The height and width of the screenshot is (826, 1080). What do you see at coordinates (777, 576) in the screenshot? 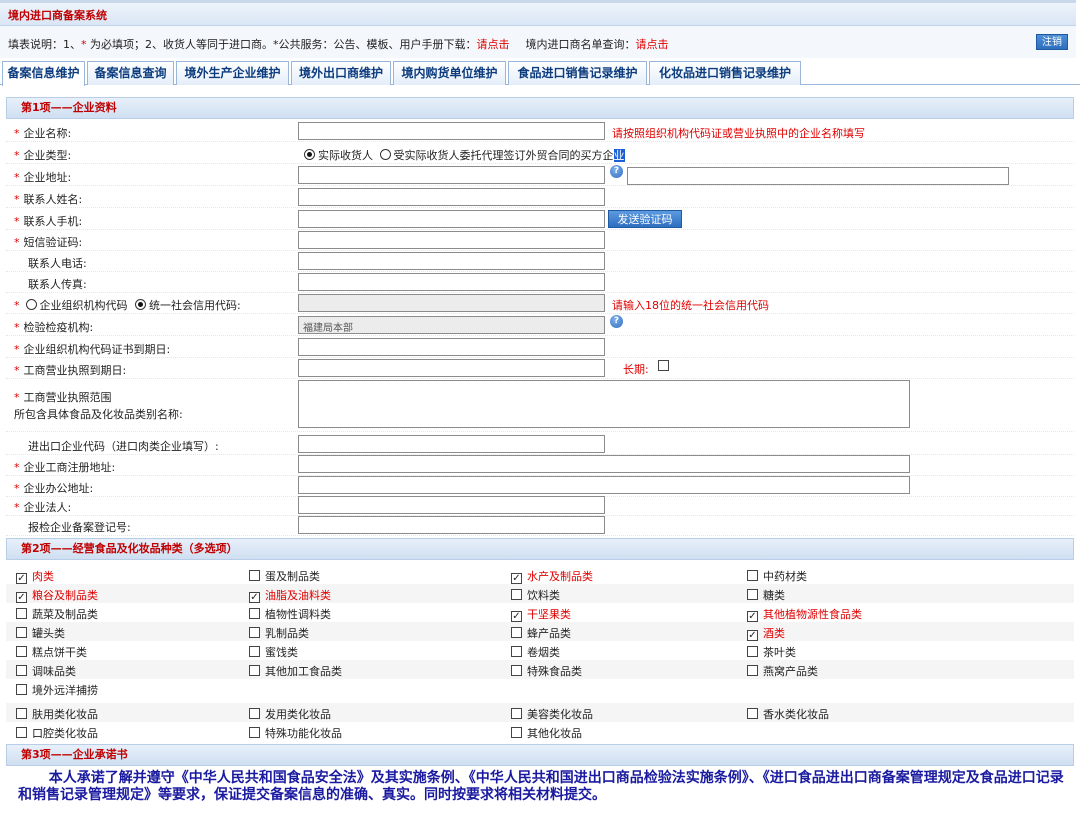
I see `category-item: 中药材类` at bounding box center [777, 576].